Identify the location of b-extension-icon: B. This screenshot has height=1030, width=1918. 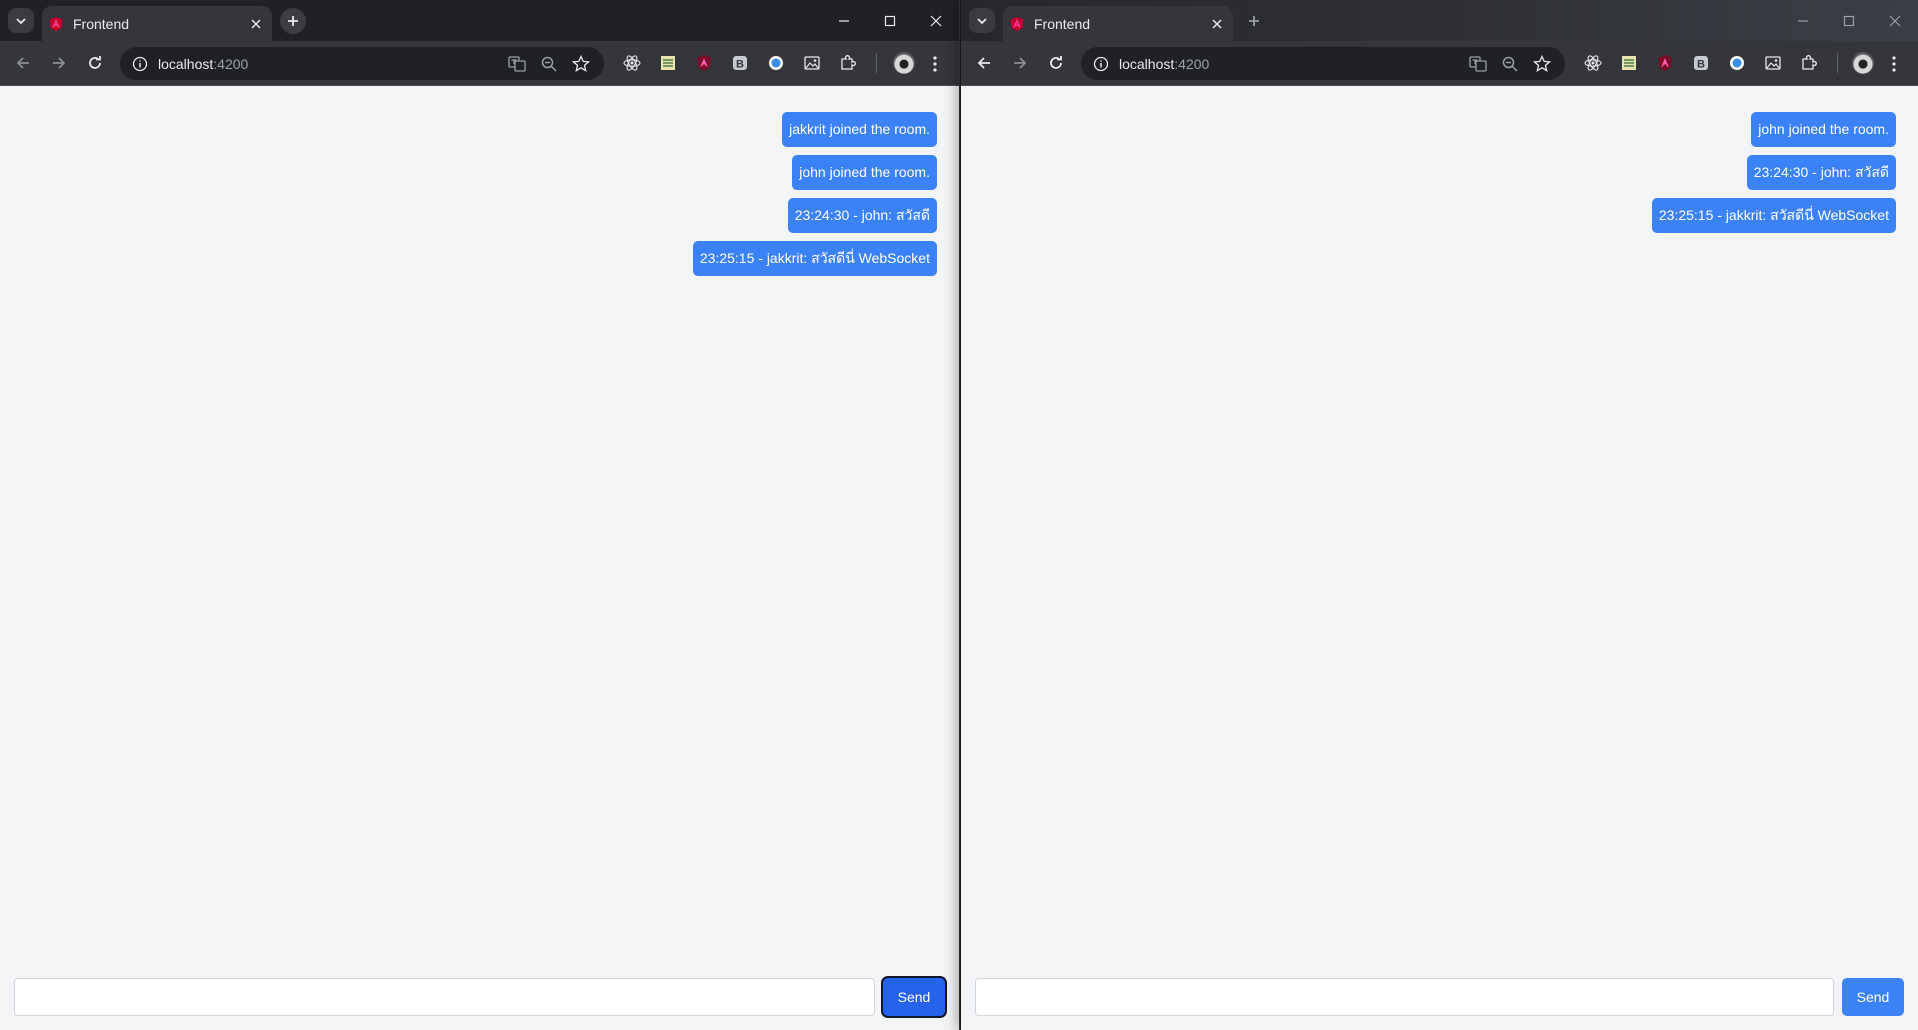
(740, 63).